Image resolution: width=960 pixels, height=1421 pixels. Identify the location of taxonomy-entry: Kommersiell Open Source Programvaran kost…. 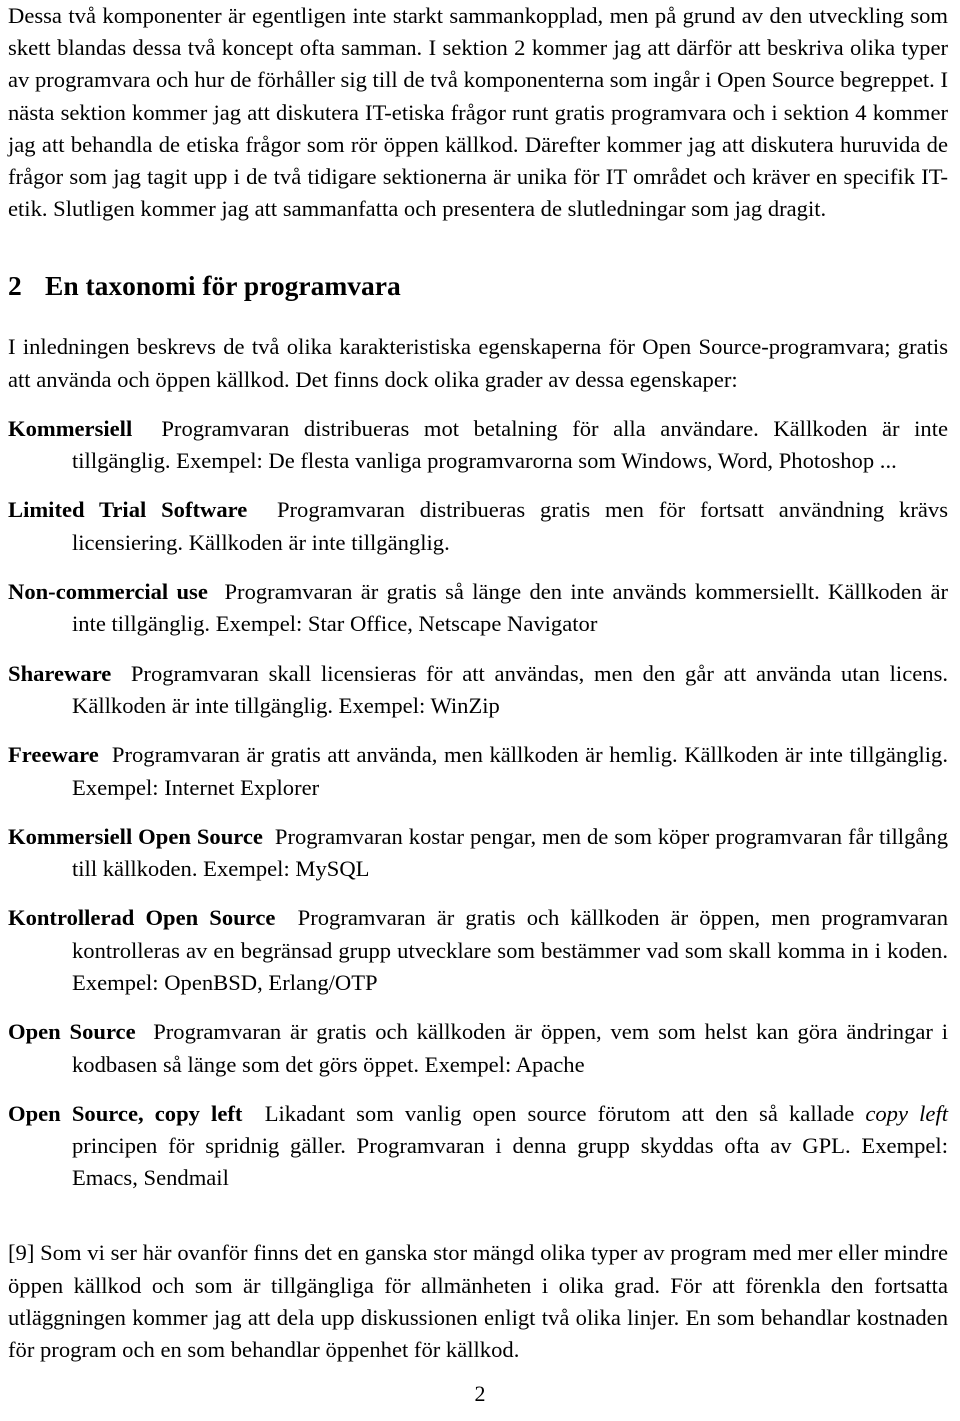
(478, 853).